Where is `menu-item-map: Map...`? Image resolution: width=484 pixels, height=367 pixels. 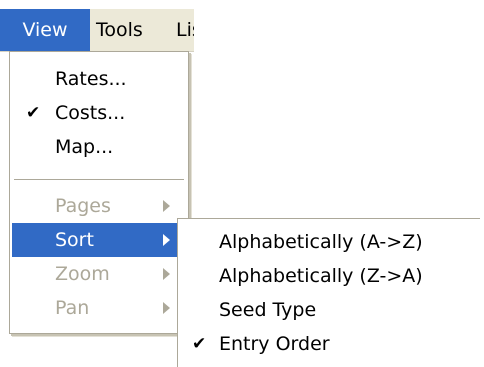 menu-item-map: Map... is located at coordinates (99, 147).